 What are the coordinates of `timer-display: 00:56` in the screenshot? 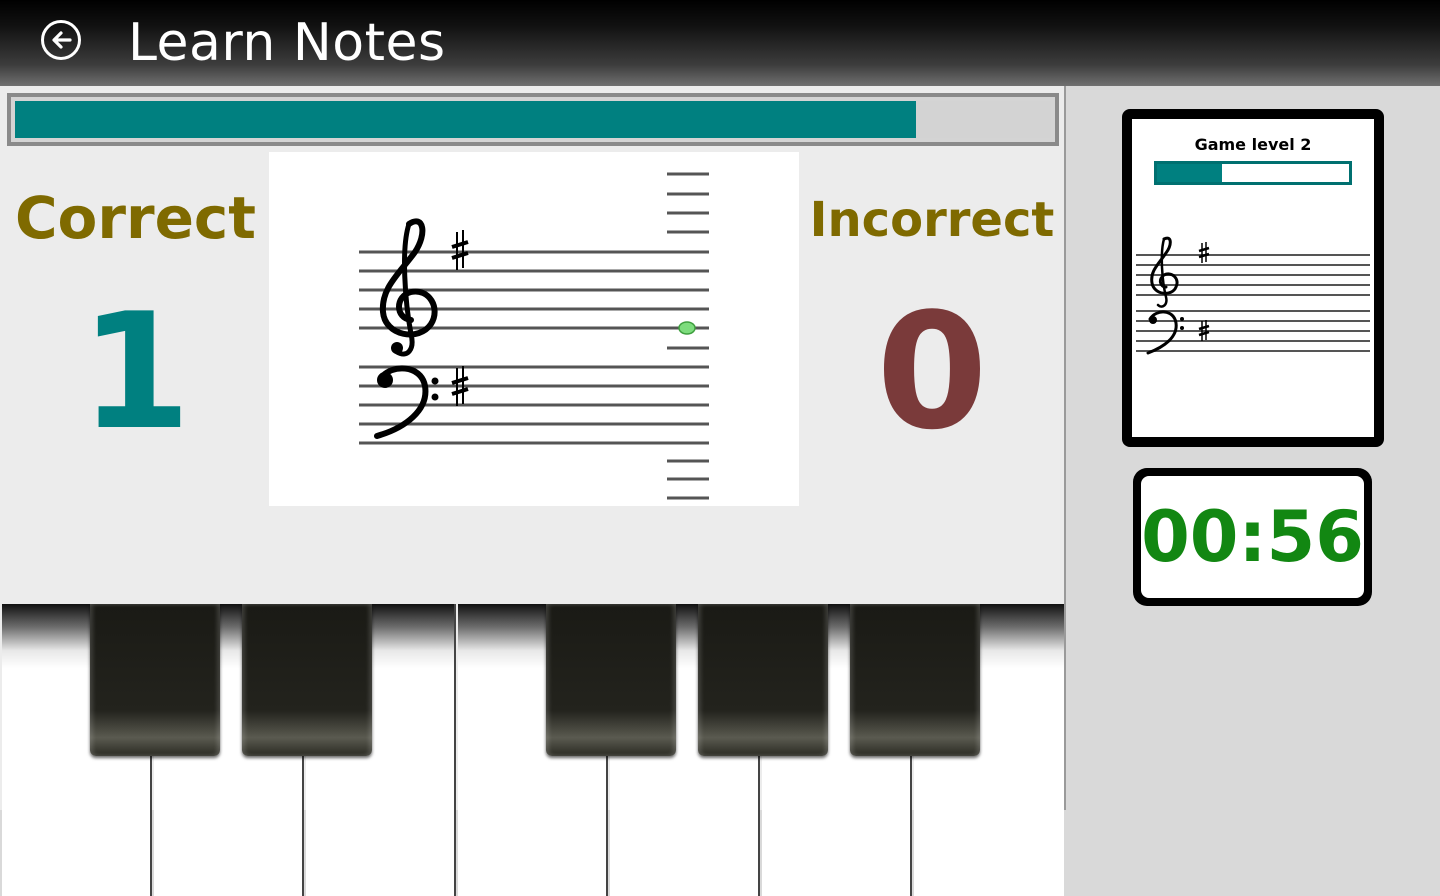 It's located at (1252, 537).